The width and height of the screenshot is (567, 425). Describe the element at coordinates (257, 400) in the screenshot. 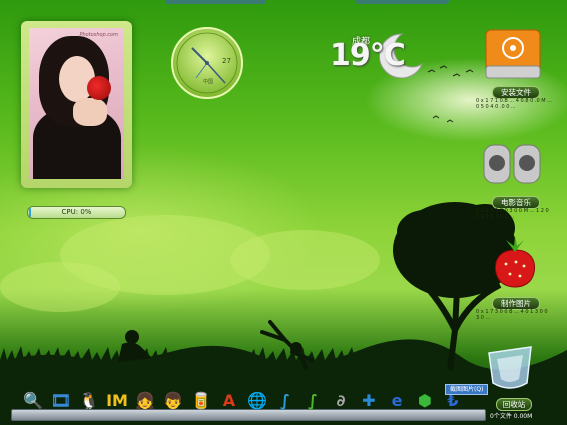

I see `dock-firefox-icon: 🌐` at that location.